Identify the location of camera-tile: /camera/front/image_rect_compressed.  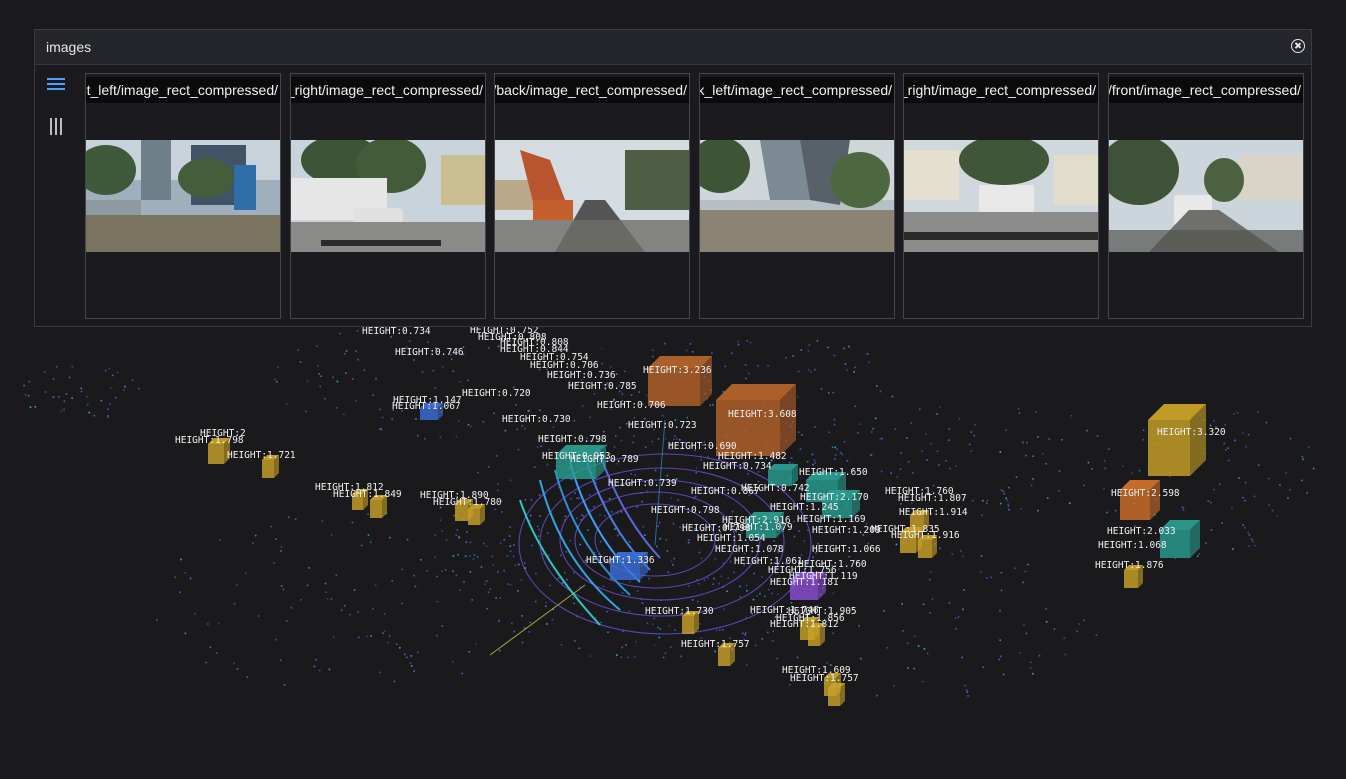
(1206, 196).